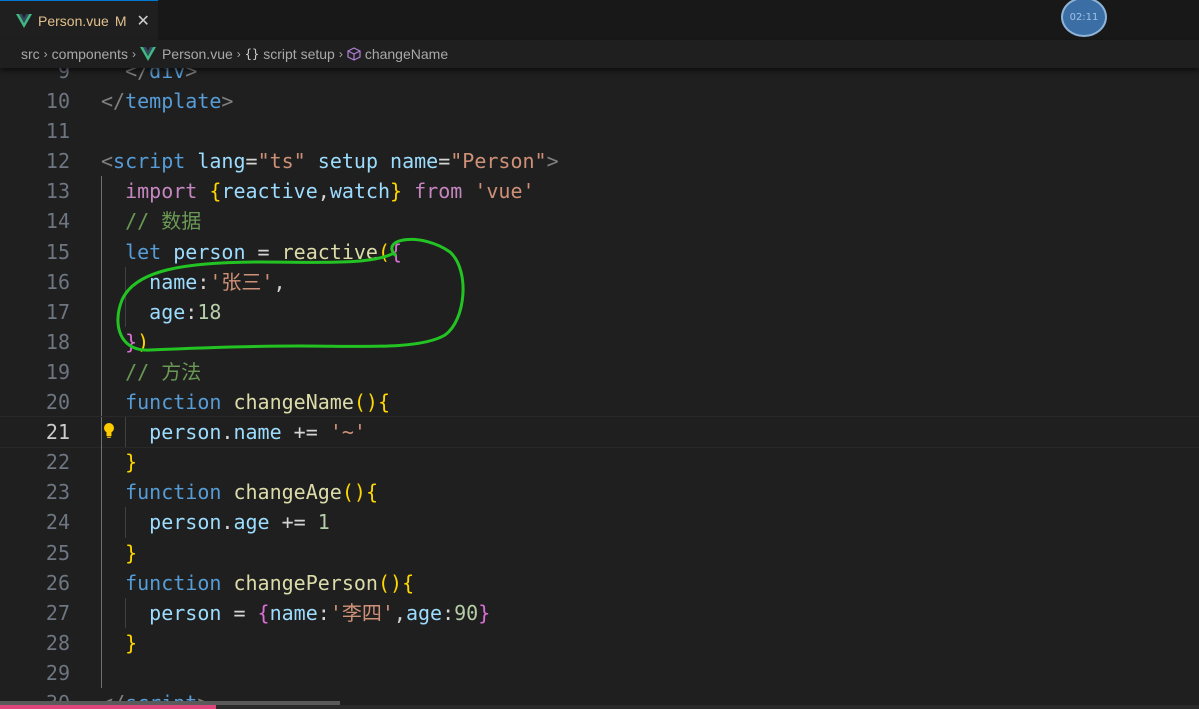 This screenshot has height=709, width=1199. Describe the element at coordinates (599, 372) in the screenshot. I see `code-line: 19 // 方法` at that location.